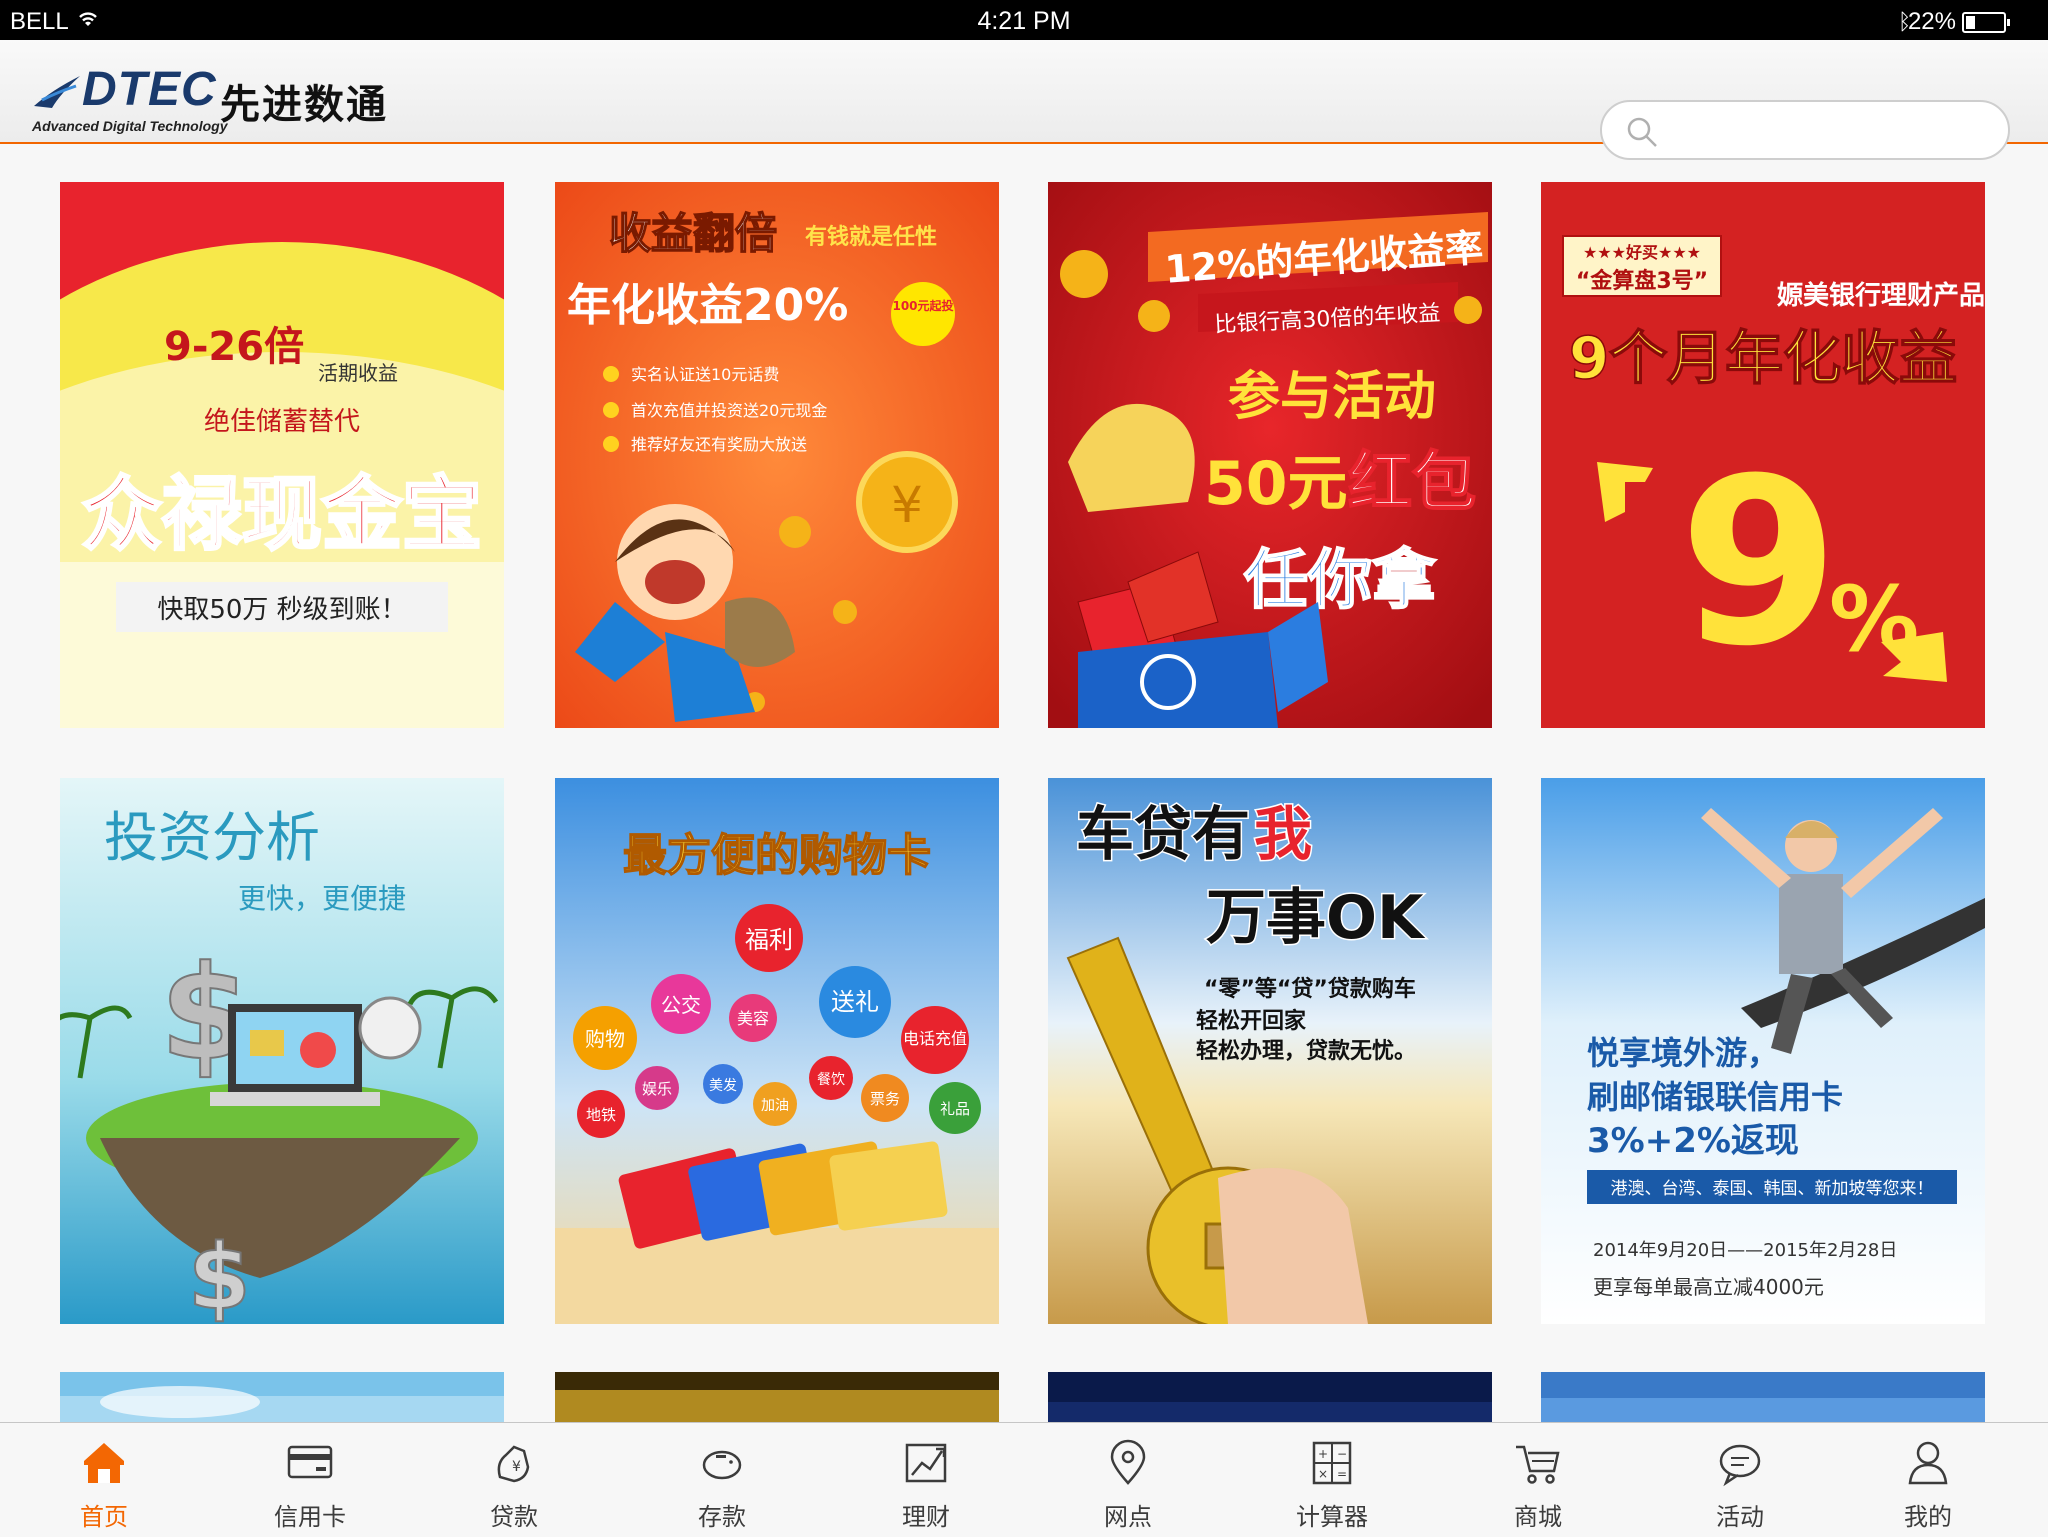 This screenshot has height=1537, width=2048. Describe the element at coordinates (310, 1517) in the screenshot. I see `tab-label: 信用卡` at that location.